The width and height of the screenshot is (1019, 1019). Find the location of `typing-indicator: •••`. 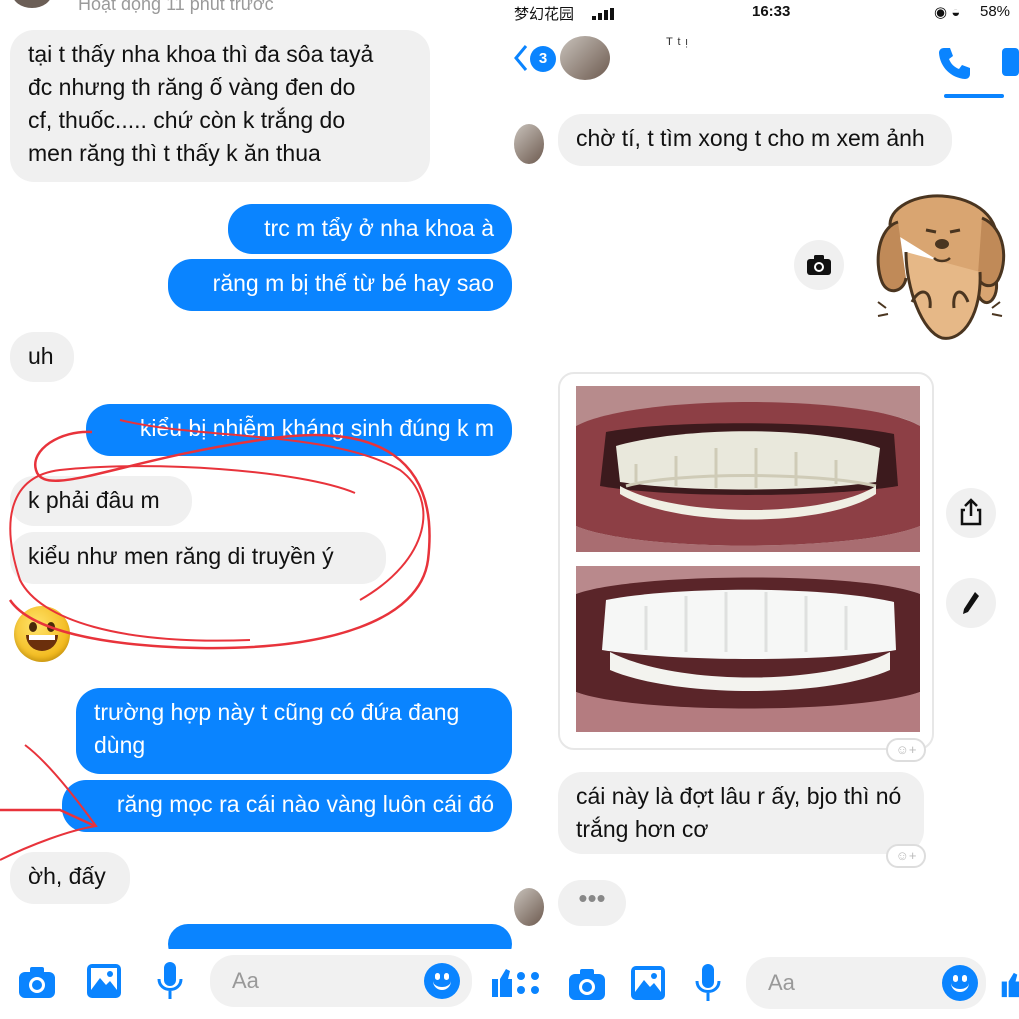

typing-indicator: ••• is located at coordinates (592, 903).